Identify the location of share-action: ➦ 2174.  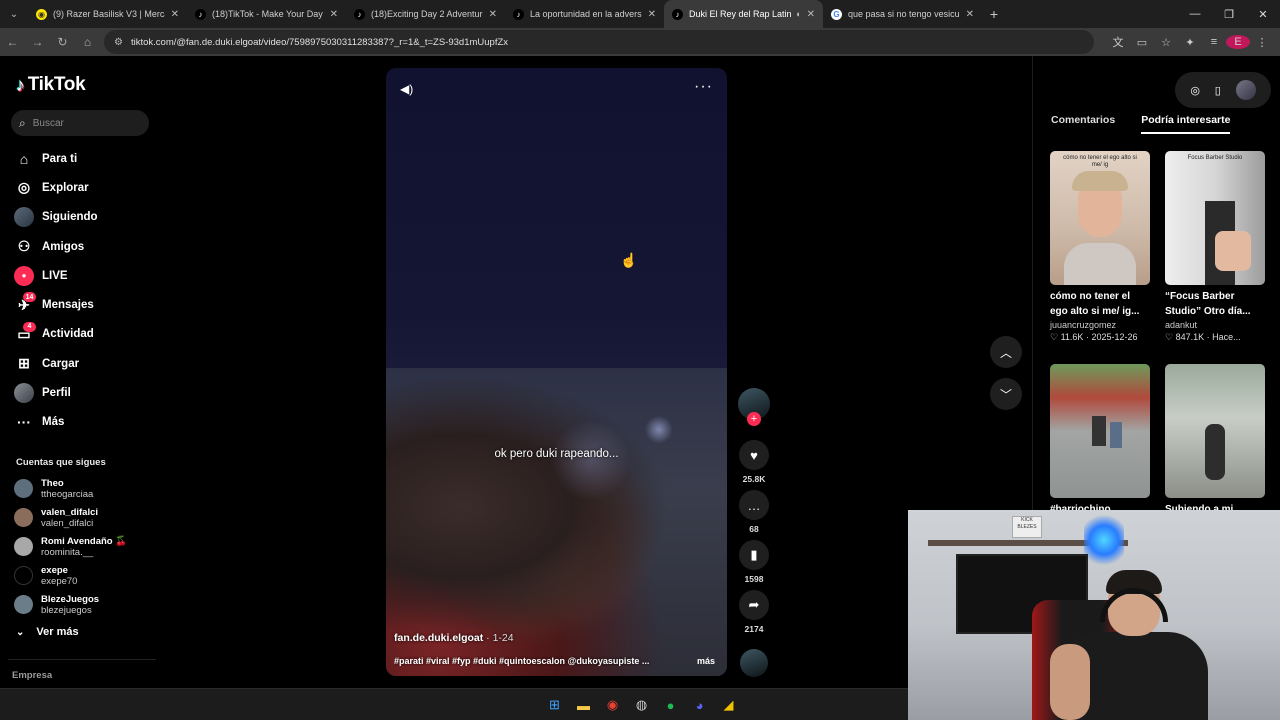
(754, 612).